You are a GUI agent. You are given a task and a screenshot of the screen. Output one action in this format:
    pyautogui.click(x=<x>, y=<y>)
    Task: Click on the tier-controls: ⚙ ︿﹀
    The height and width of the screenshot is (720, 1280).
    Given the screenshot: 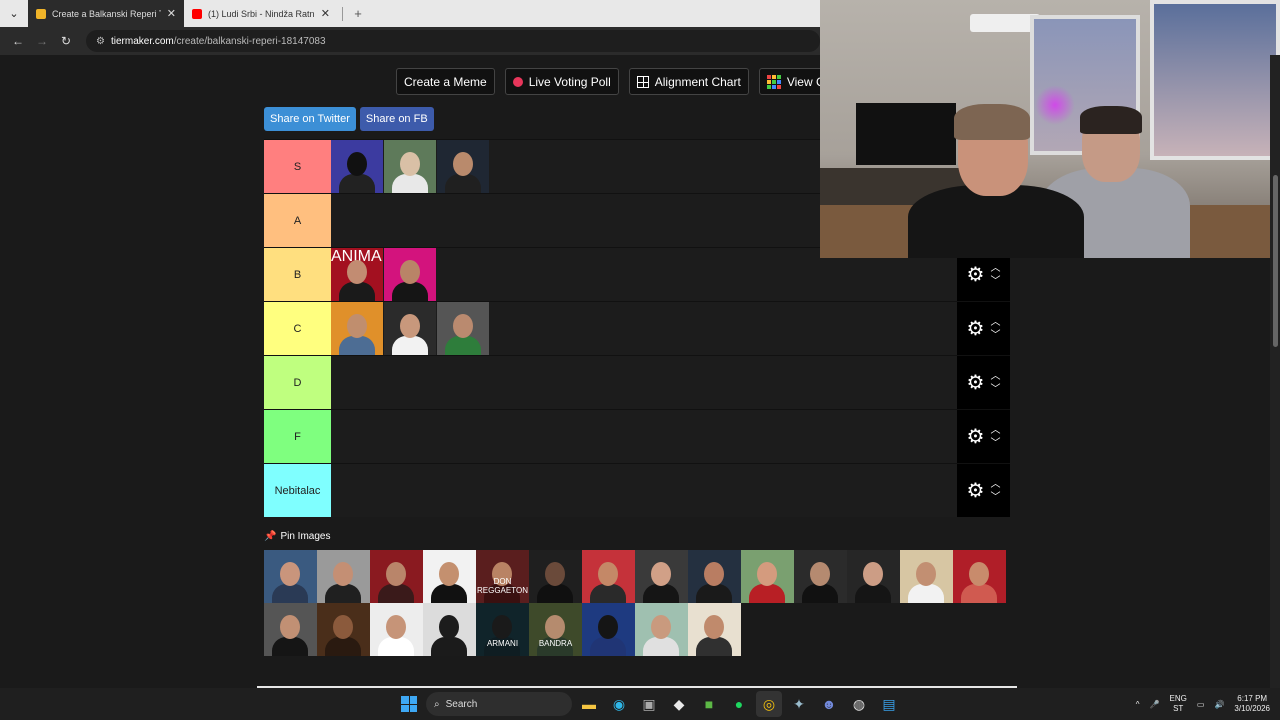 What is the action you would take?
    pyautogui.click(x=983, y=382)
    